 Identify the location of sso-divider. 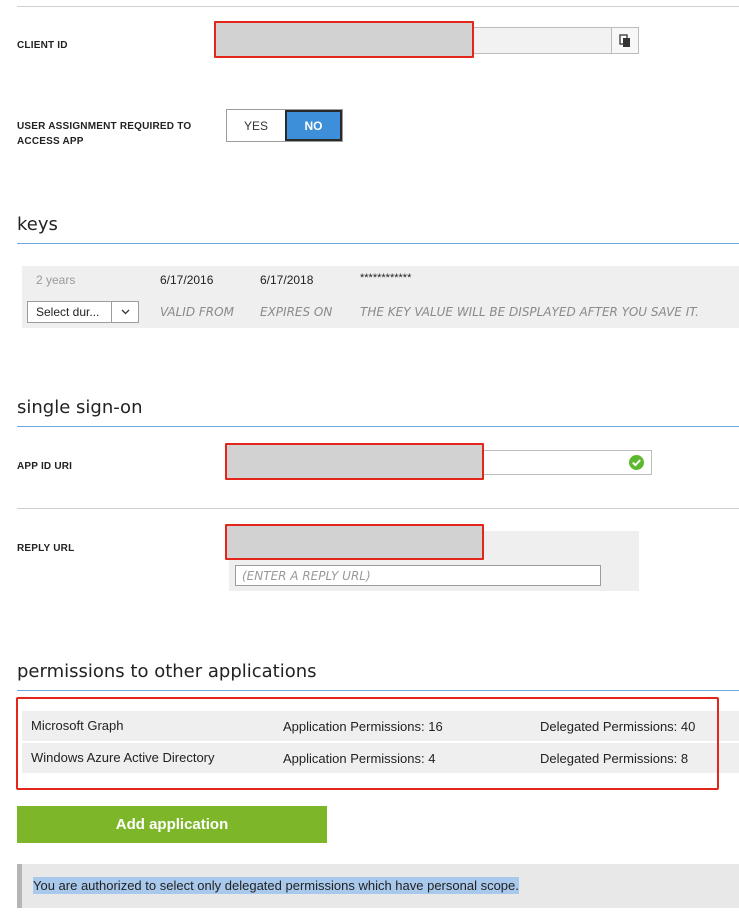
(378, 426).